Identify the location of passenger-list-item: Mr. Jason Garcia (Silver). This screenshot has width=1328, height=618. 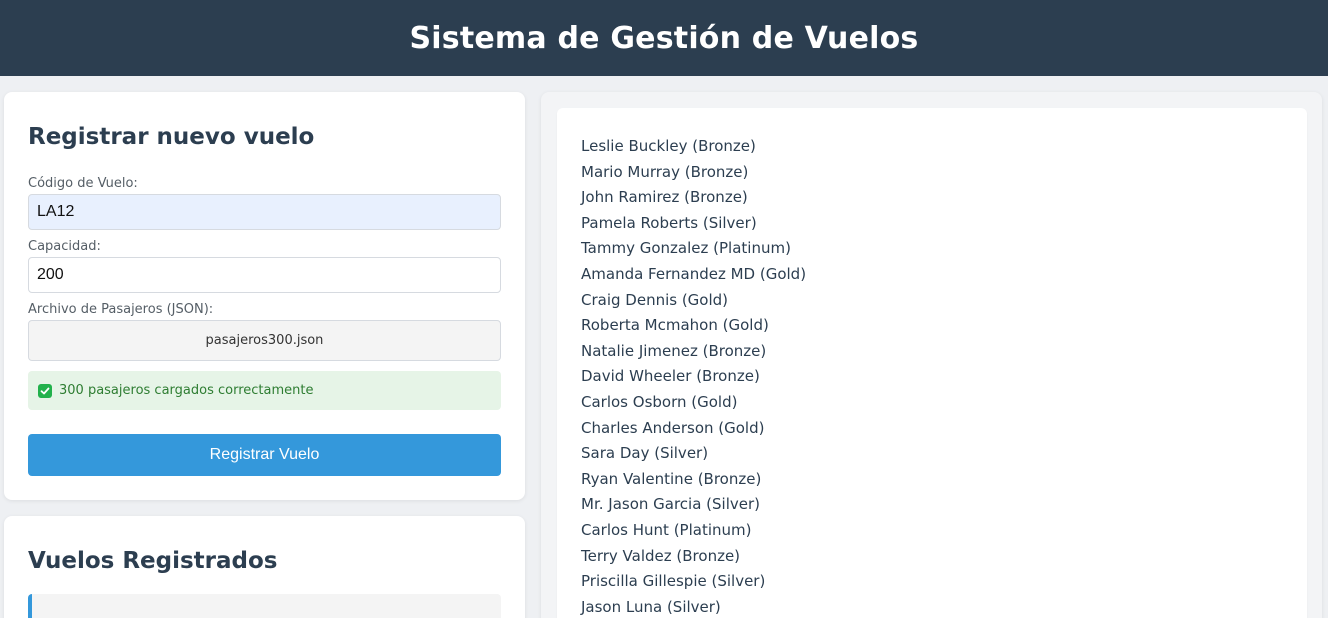
(671, 504).